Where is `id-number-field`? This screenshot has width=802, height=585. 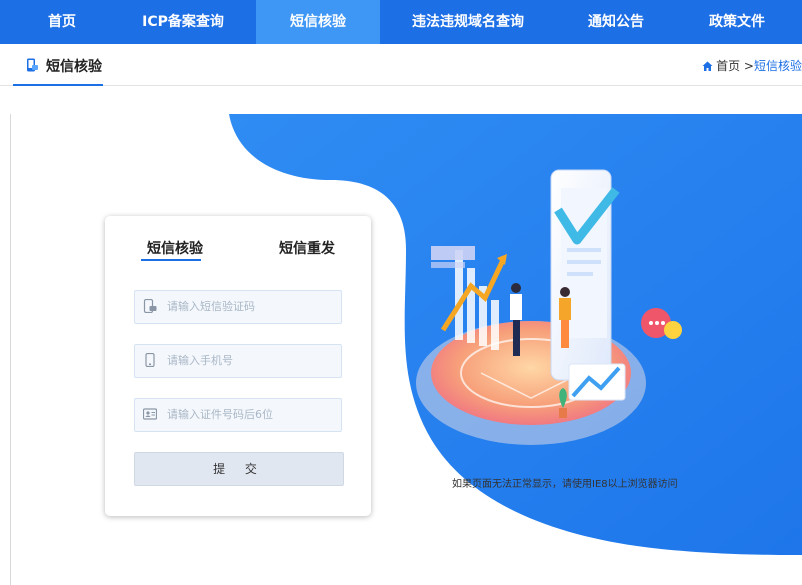
id-number-field is located at coordinates (238, 415).